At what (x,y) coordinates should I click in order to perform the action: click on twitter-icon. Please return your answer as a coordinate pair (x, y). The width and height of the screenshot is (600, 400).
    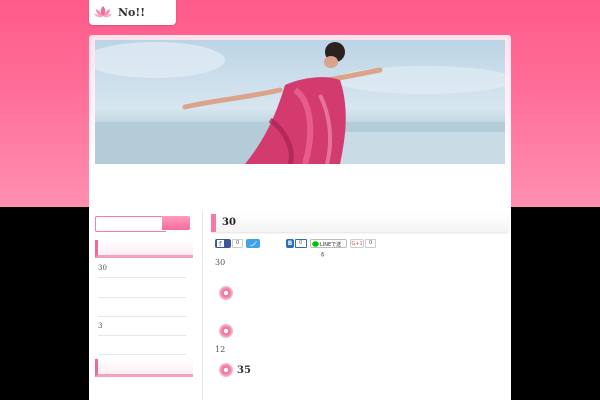
    Looking at the image, I should click on (253, 243).